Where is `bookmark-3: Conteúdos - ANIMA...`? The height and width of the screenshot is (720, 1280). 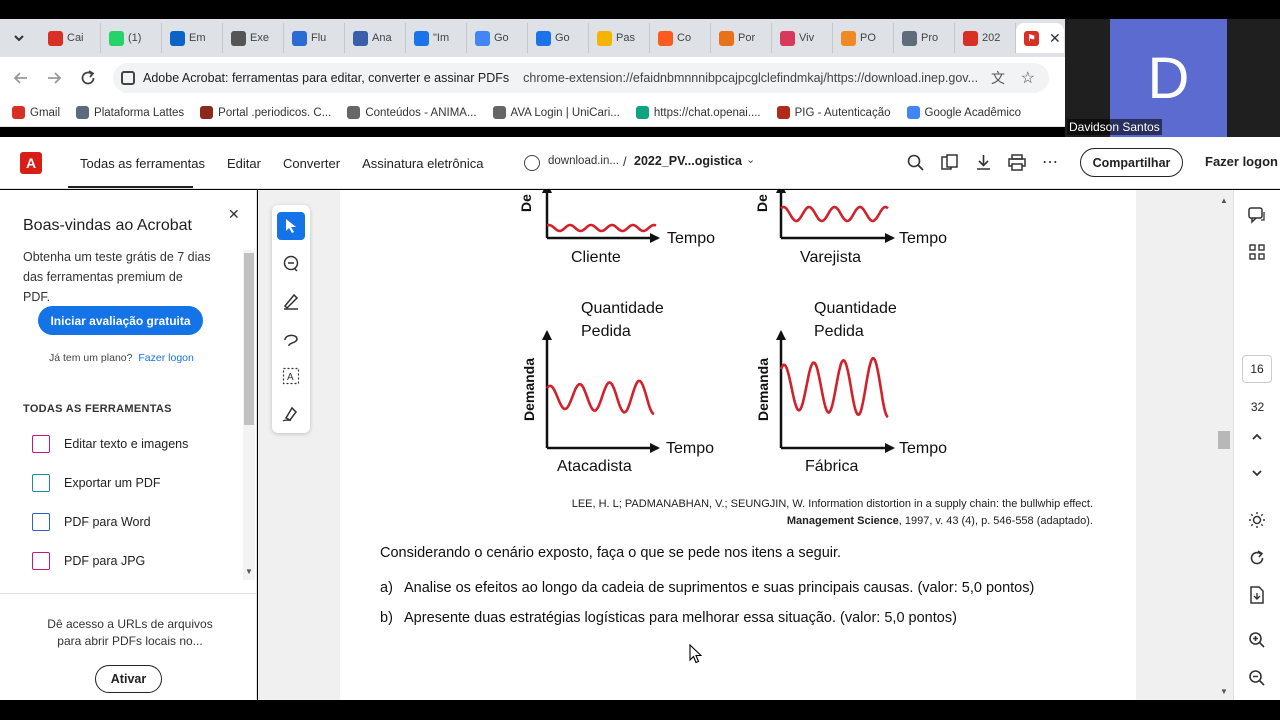 bookmark-3: Conteúdos - ANIMA... is located at coordinates (412, 112).